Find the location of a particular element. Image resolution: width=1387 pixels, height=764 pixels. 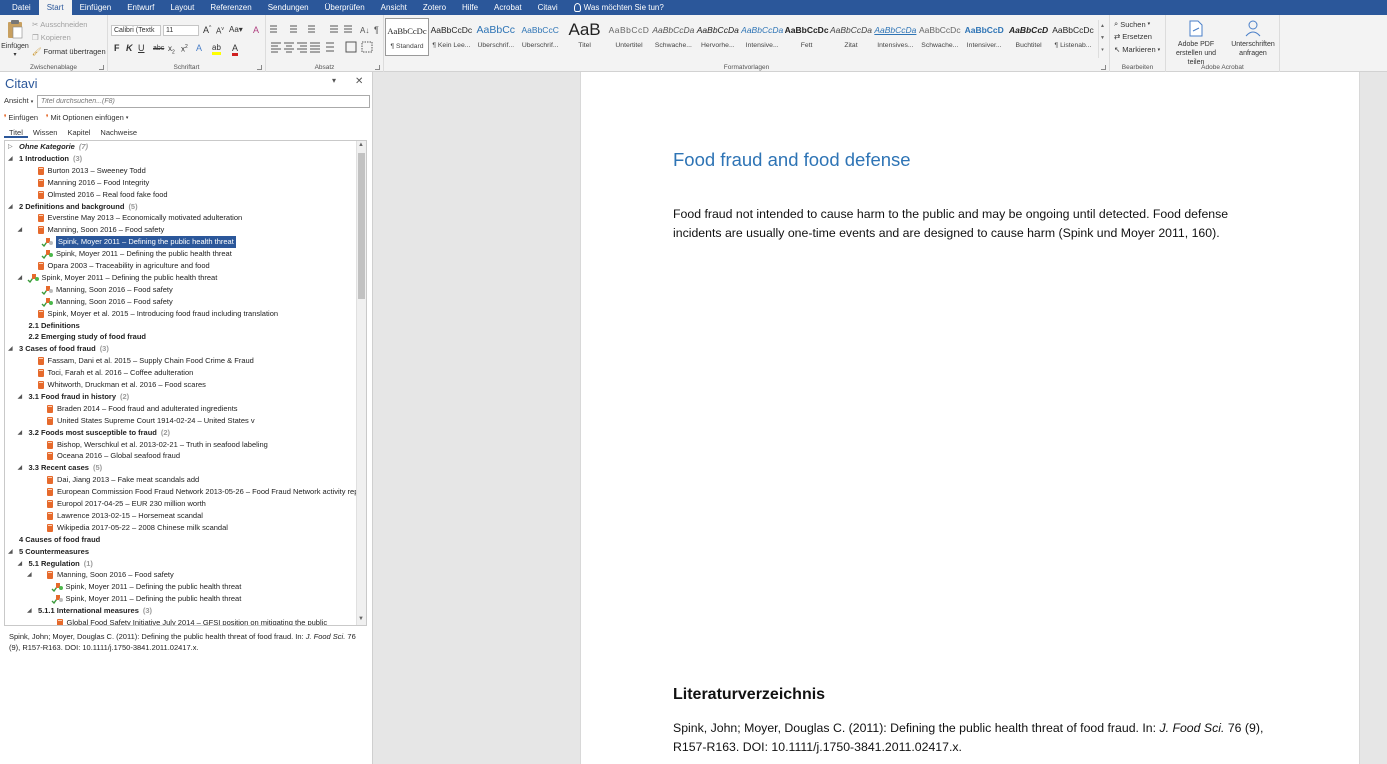

strikethrough-button: abc is located at coordinates (158, 48).